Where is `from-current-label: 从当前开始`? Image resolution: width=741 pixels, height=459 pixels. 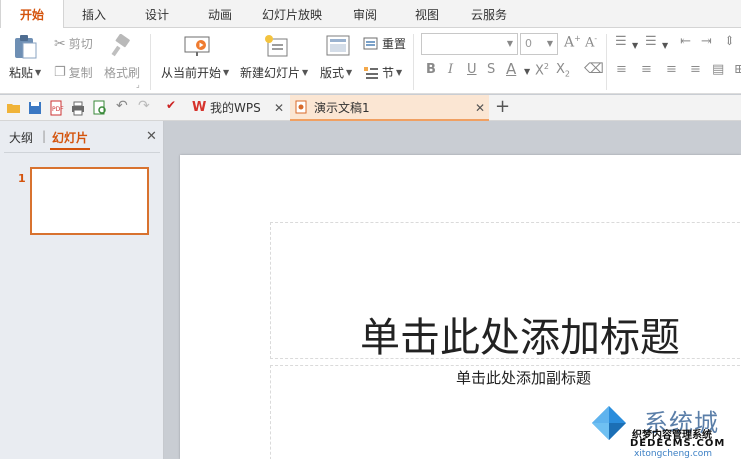 from-current-label: 从当前开始 is located at coordinates (191, 73).